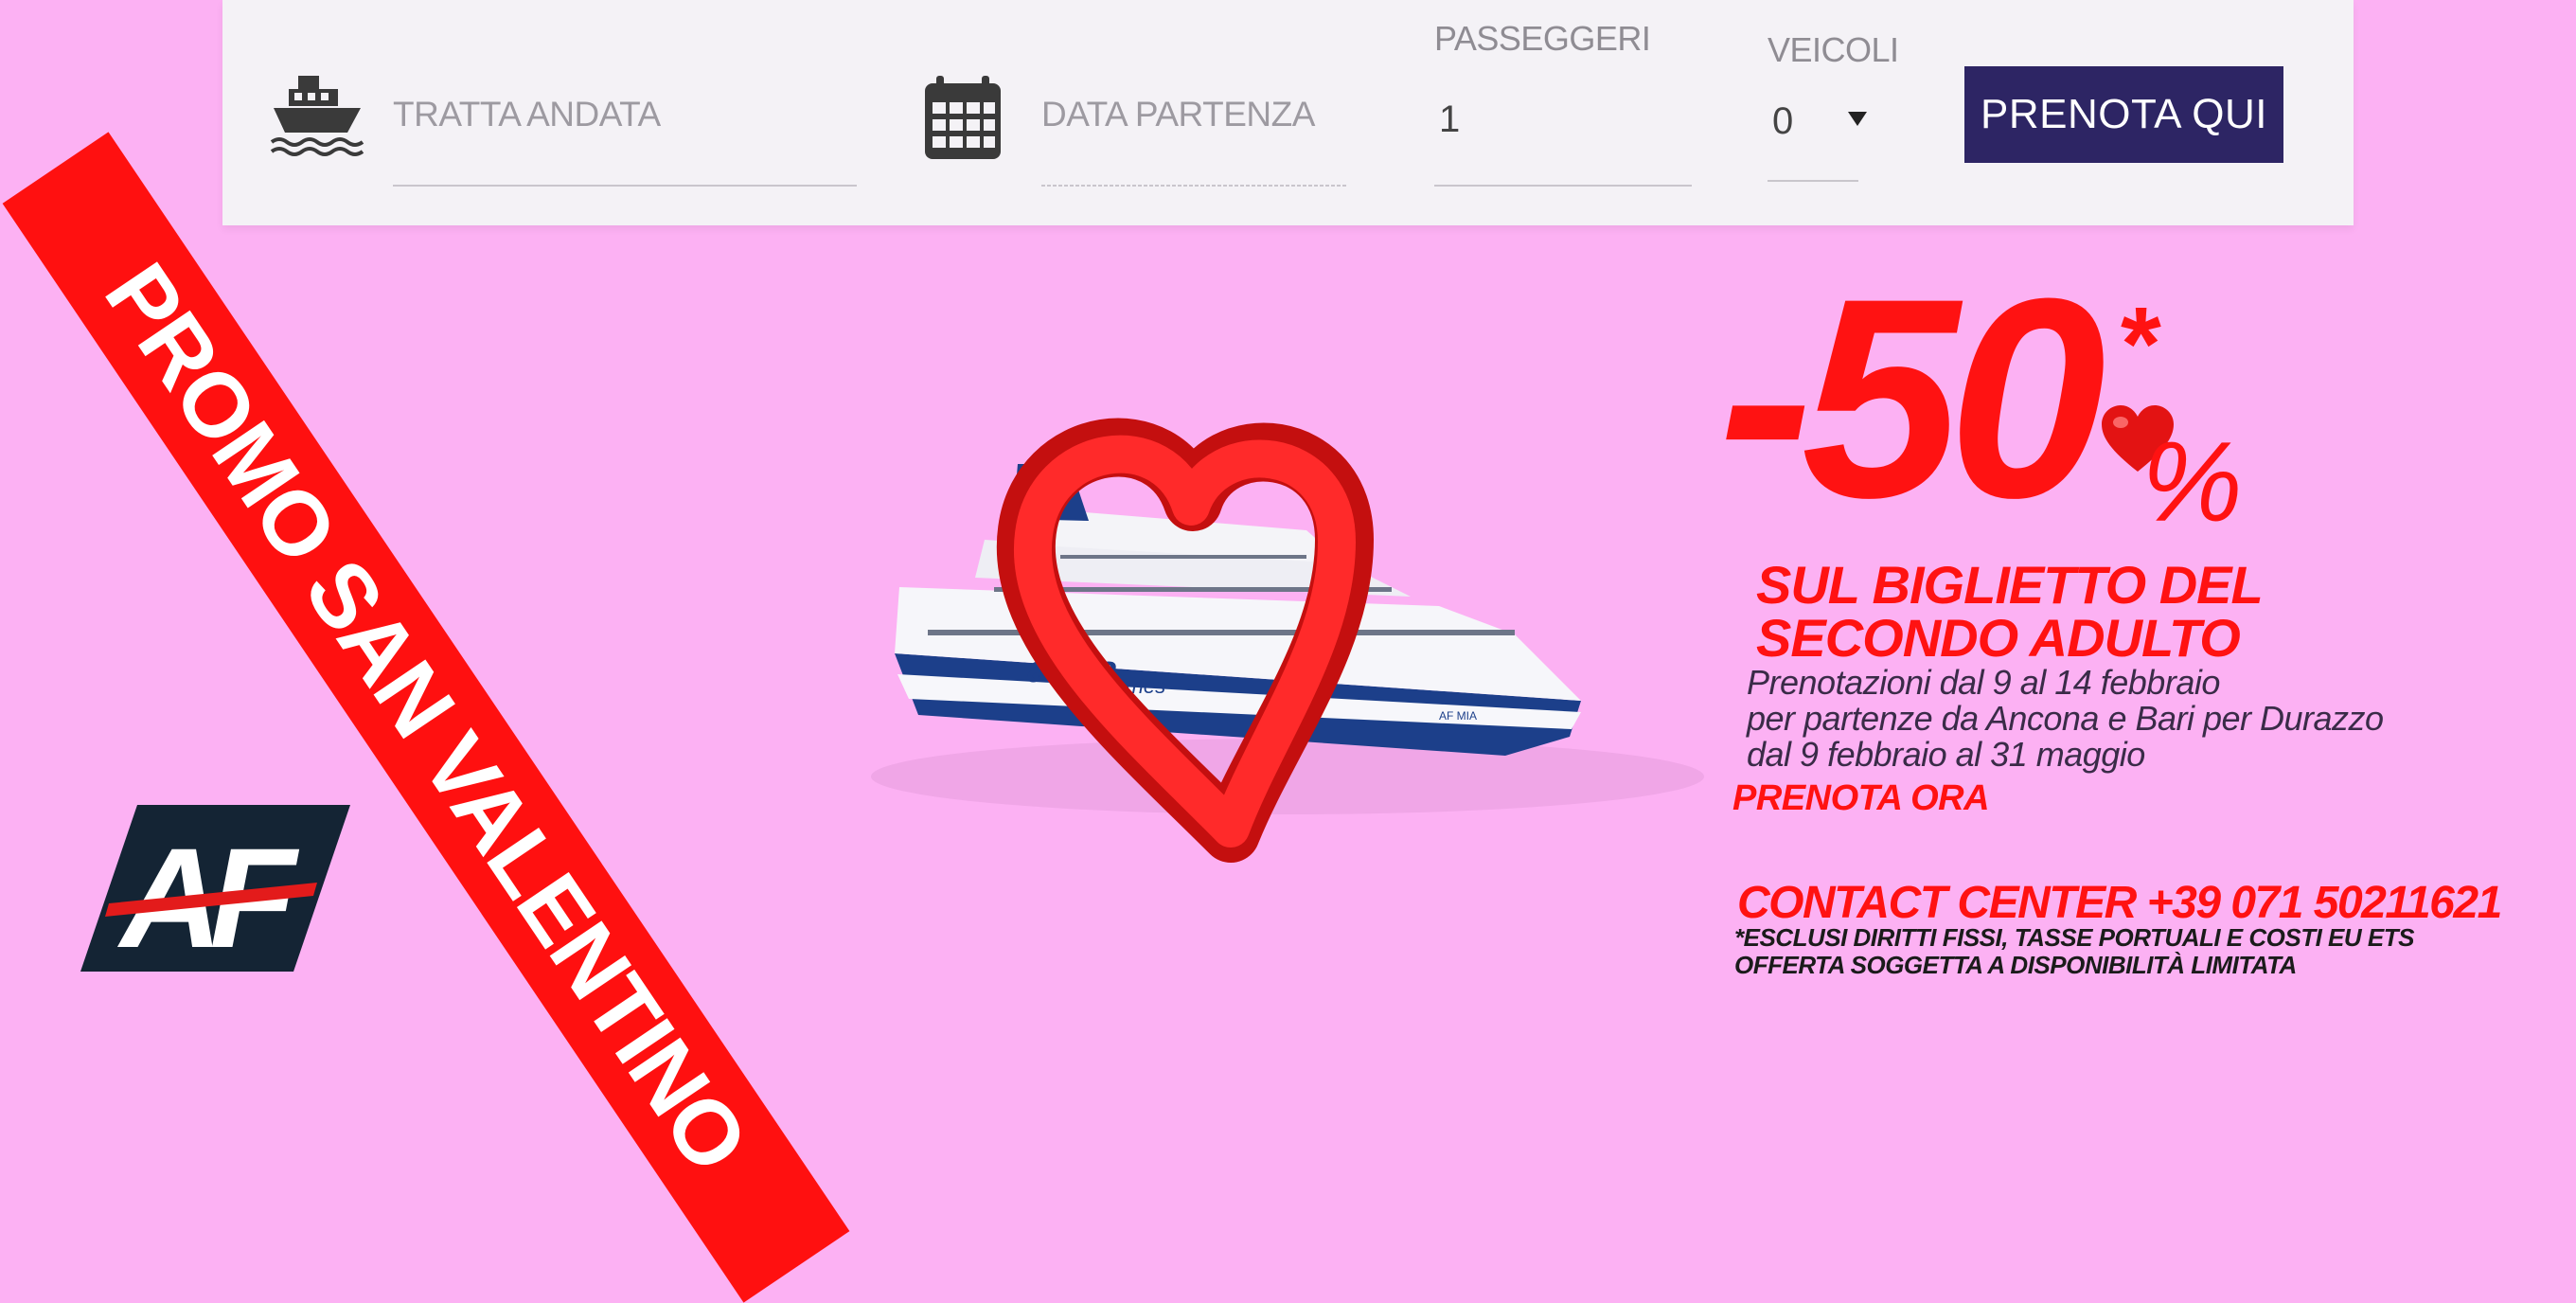 Image resolution: width=2576 pixels, height=1303 pixels. I want to click on dropdown-arrow-icon, so click(1858, 121).